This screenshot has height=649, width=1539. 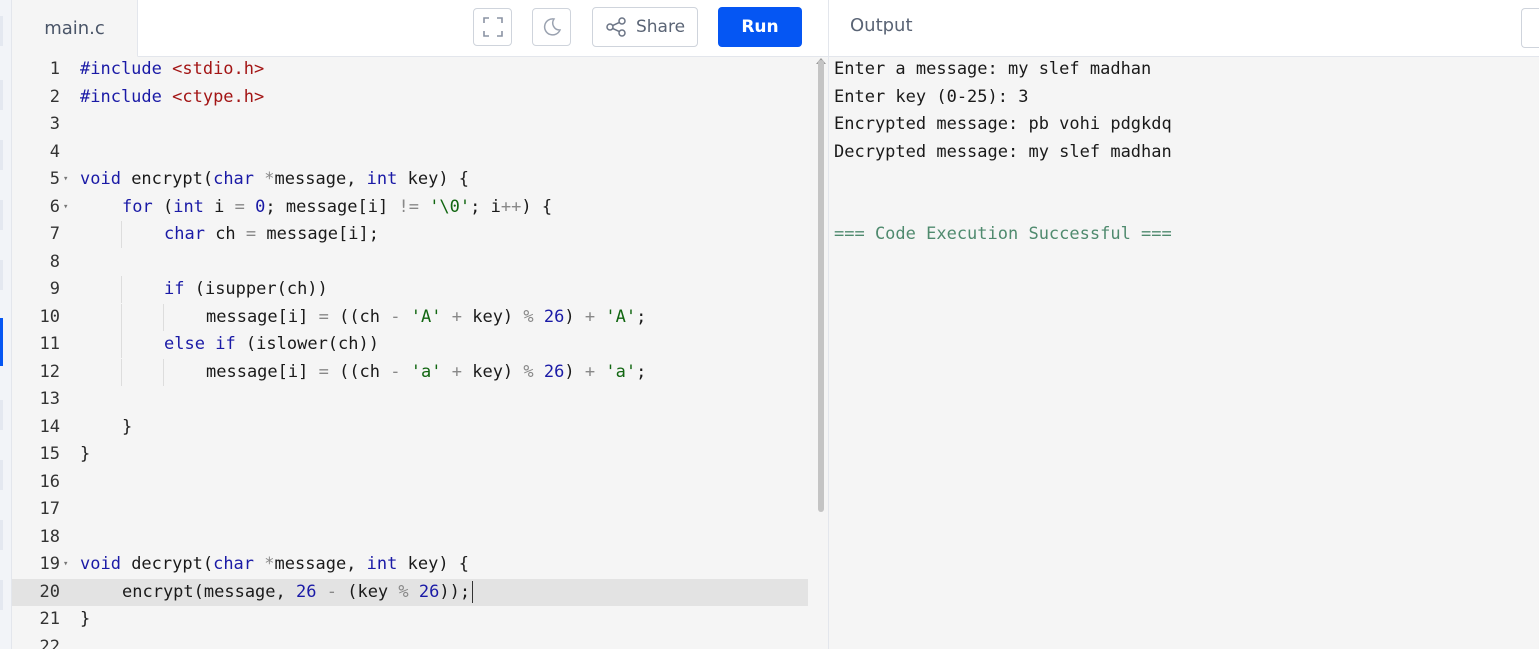 I want to click on code-line: 5 ▾ void encrypt(char *message, int key) {, so click(x=410, y=179).